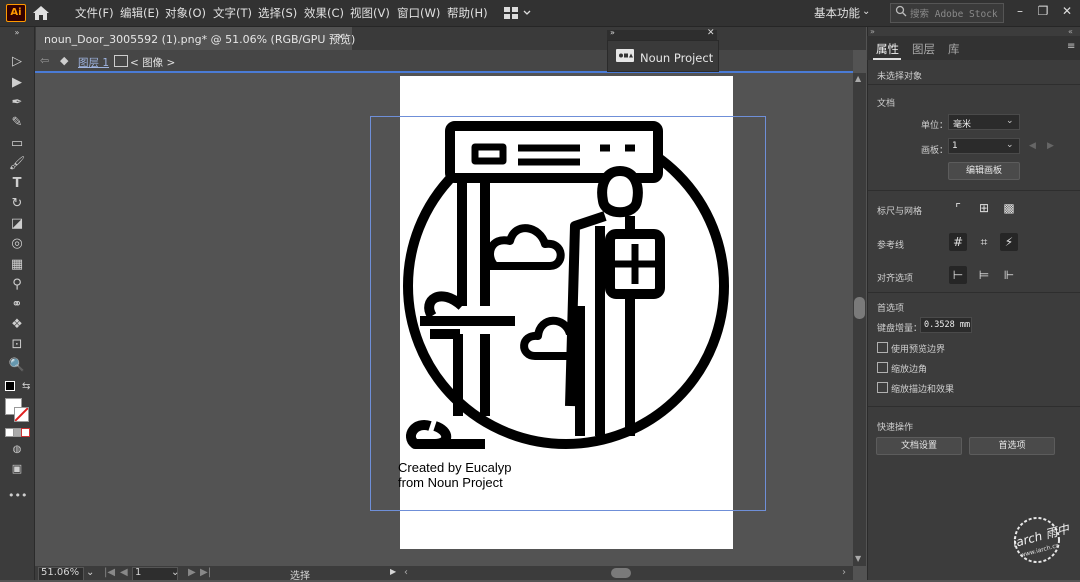  Describe the element at coordinates (922, 388) in the screenshot. I see `scale-strokes-label: 缩放描边和效果` at that location.